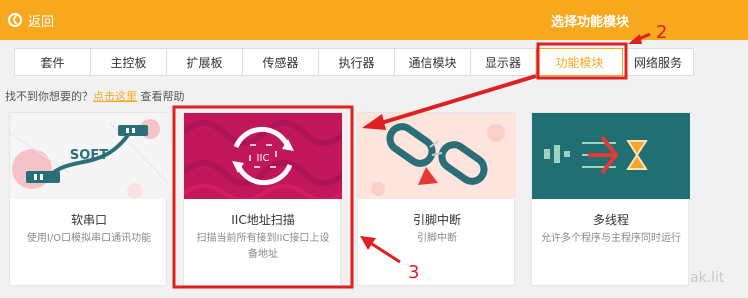 This screenshot has height=298, width=748. What do you see at coordinates (129, 62) in the screenshot?
I see `tab-mainboard: 主控板` at bounding box center [129, 62].